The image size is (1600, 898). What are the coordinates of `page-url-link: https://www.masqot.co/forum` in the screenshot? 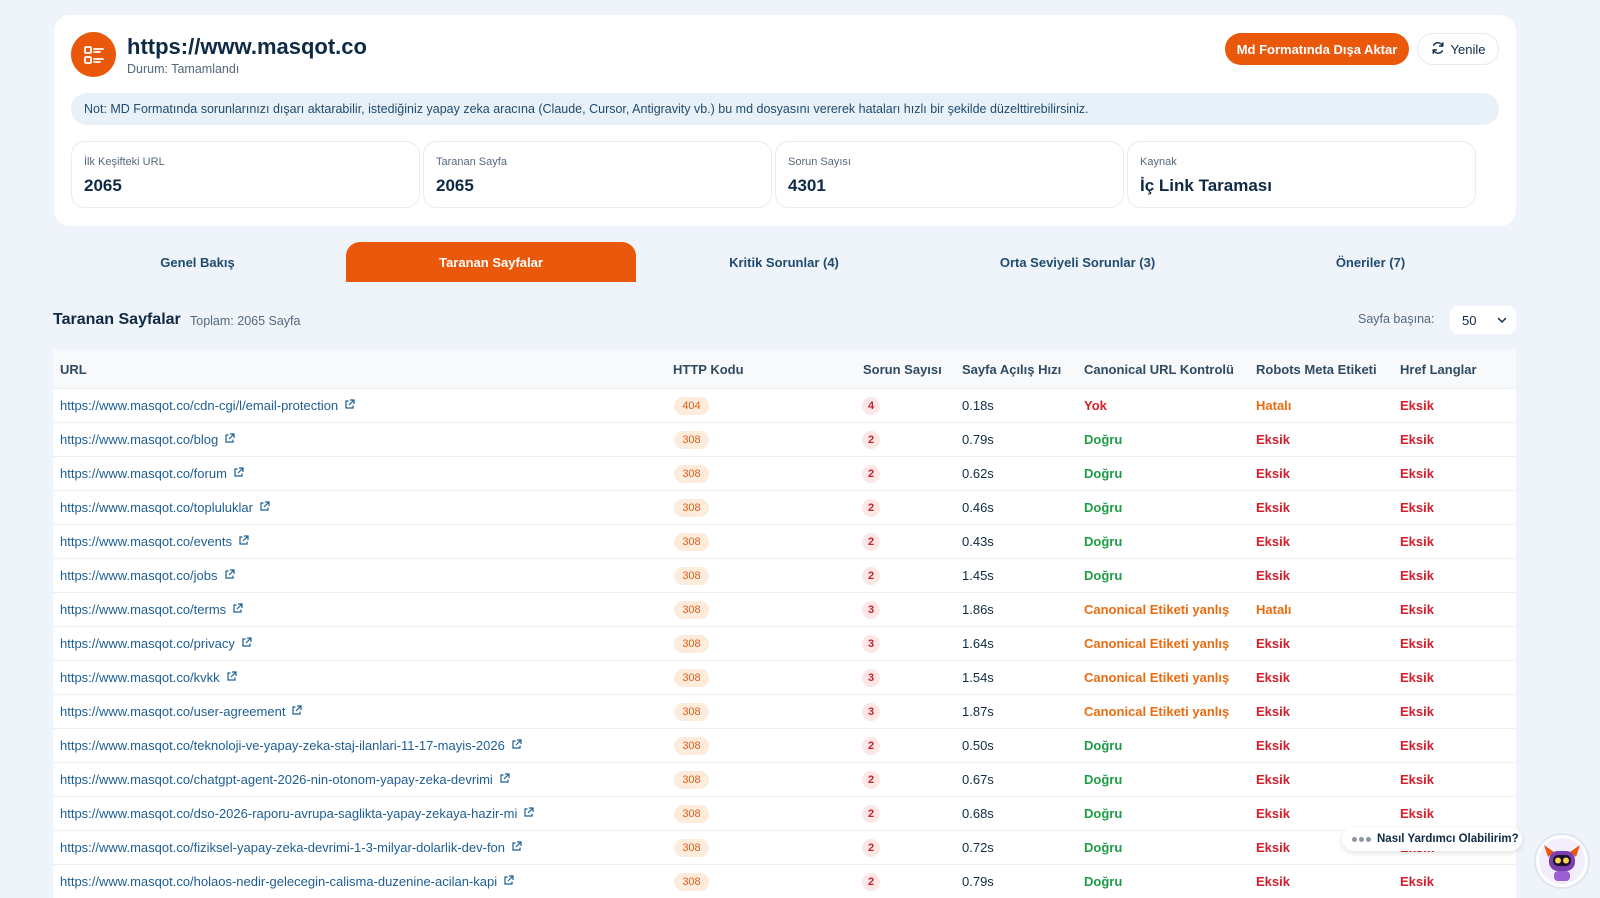 It's located at (152, 473).